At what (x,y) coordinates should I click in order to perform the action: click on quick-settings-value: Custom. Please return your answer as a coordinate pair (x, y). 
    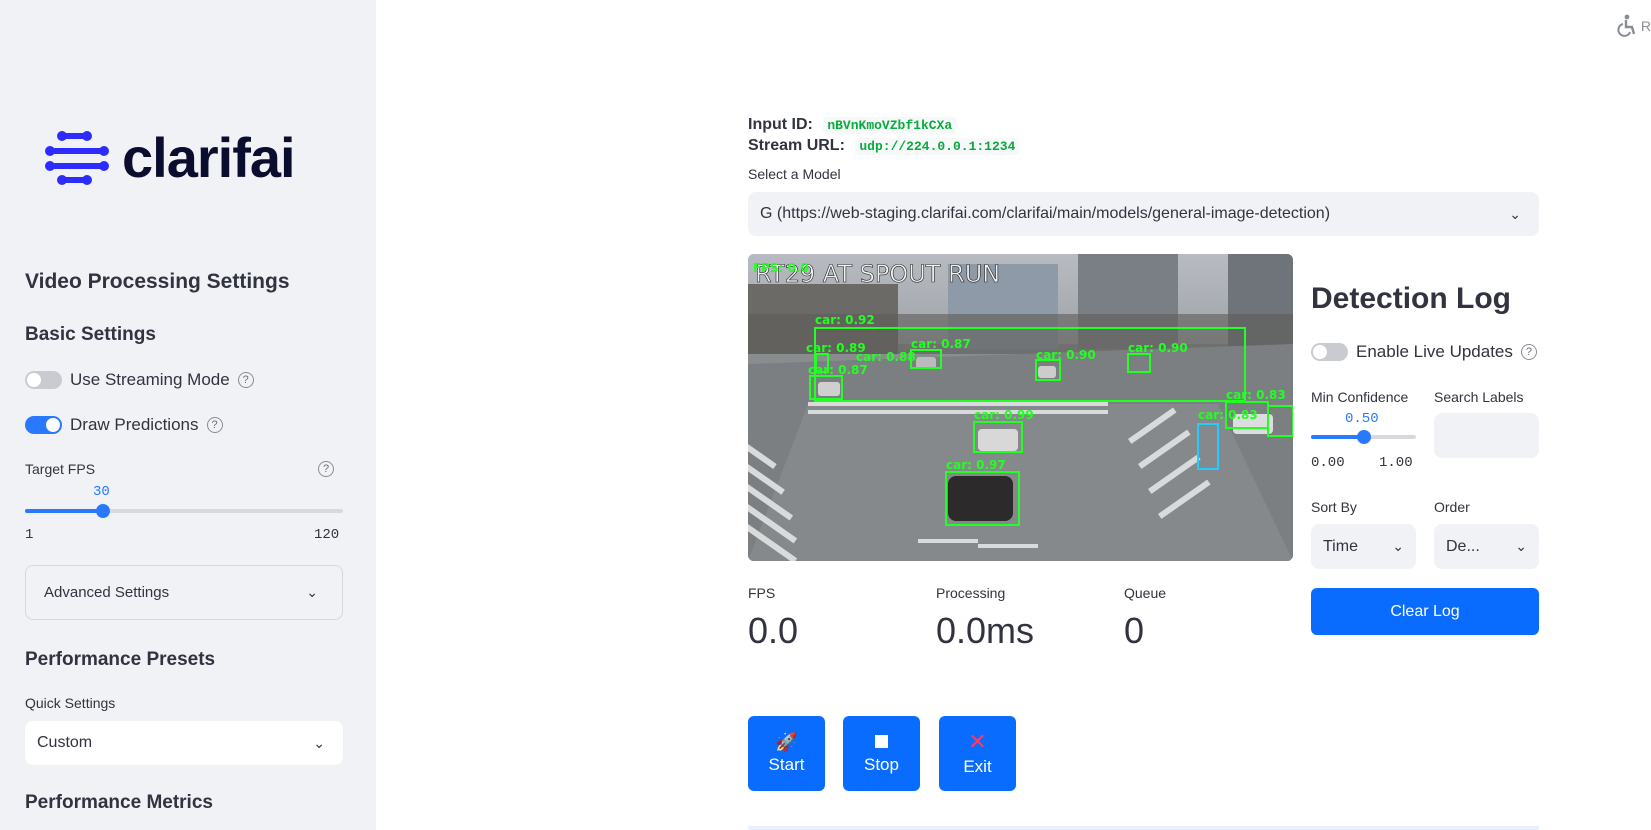
    Looking at the image, I should click on (65, 742).